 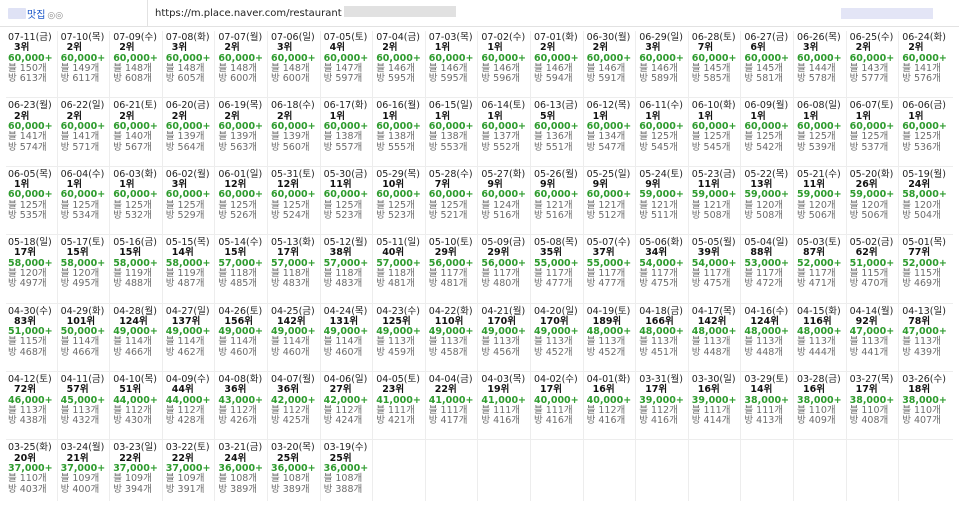 I want to click on day-visit-count: 방 613개, so click(x=27, y=79).